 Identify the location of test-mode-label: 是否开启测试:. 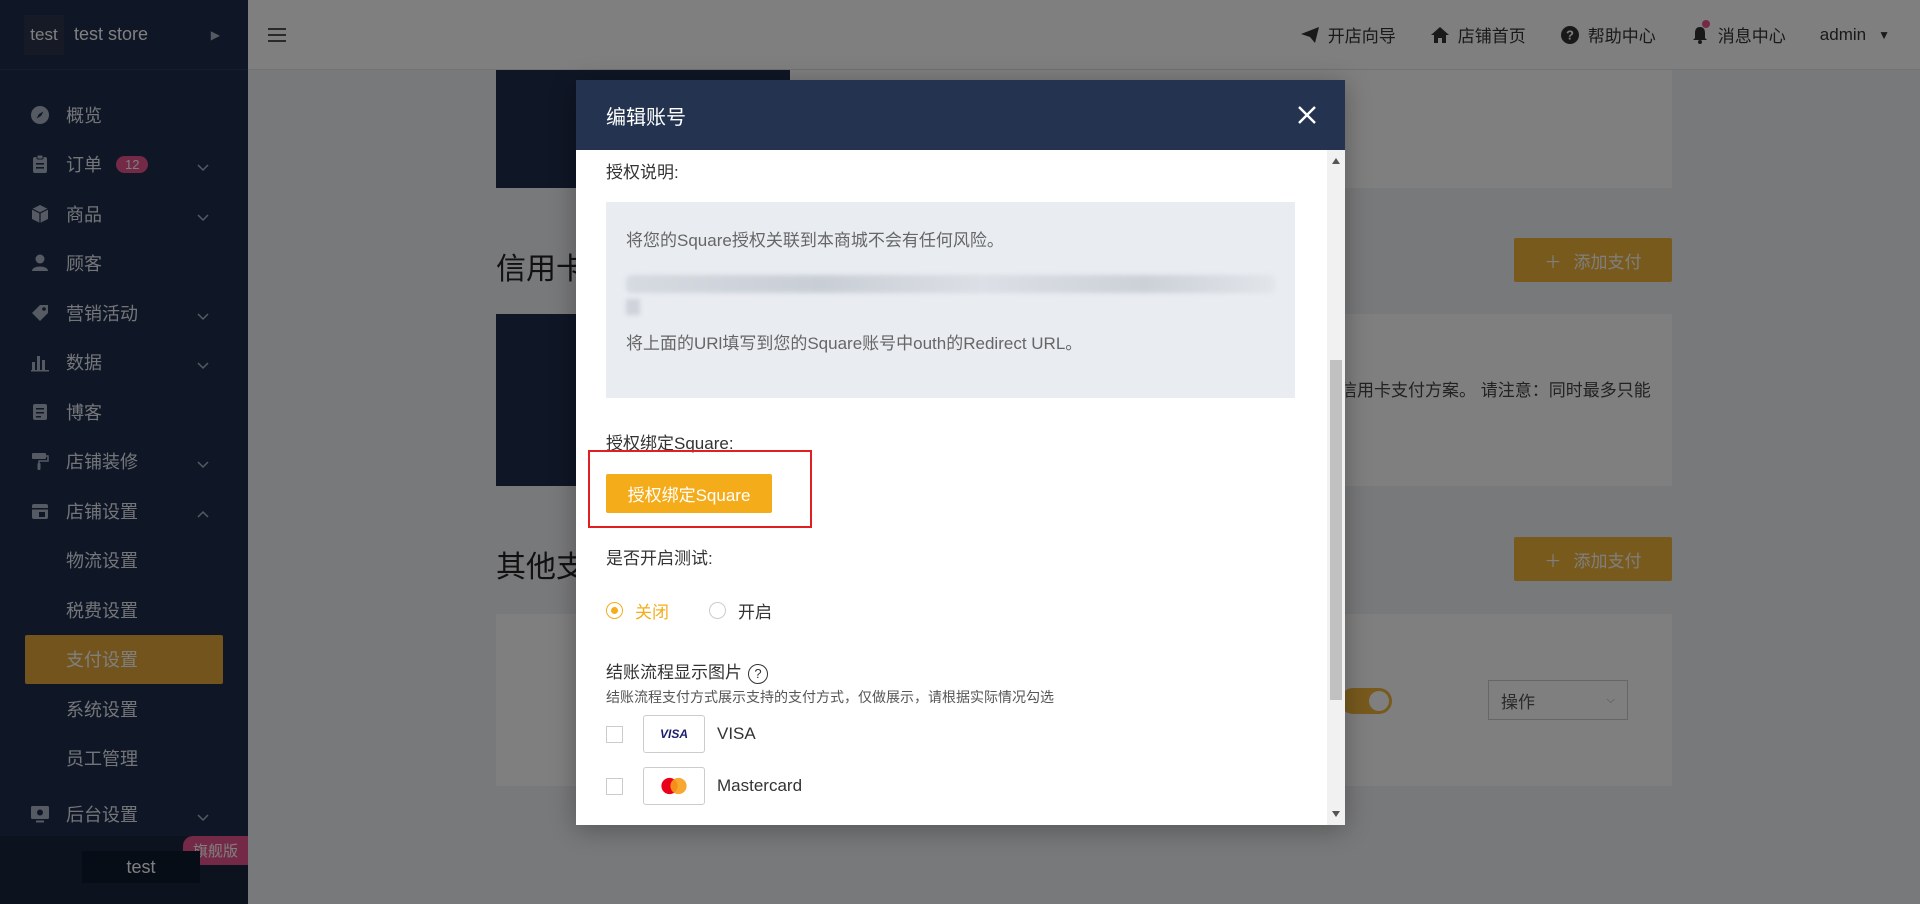
(659, 558).